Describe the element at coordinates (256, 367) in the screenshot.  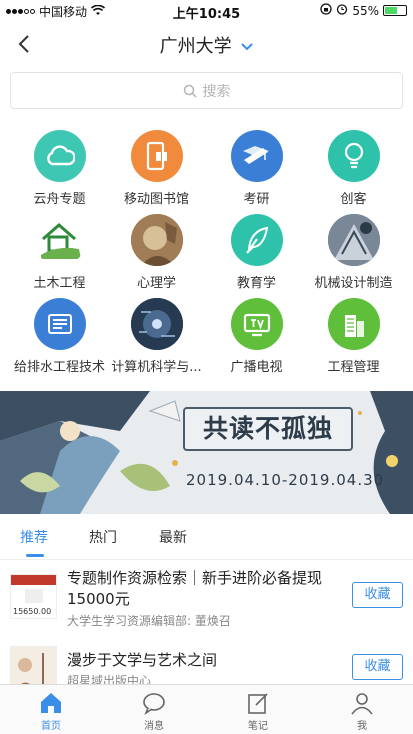
I see `category-label: 广播电视` at that location.